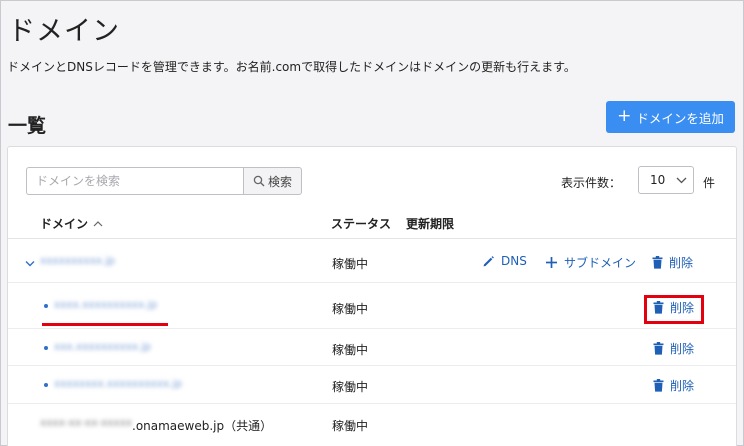 The height and width of the screenshot is (446, 744). What do you see at coordinates (514, 261) in the screenshot?
I see `dns-button-label: DNS` at bounding box center [514, 261].